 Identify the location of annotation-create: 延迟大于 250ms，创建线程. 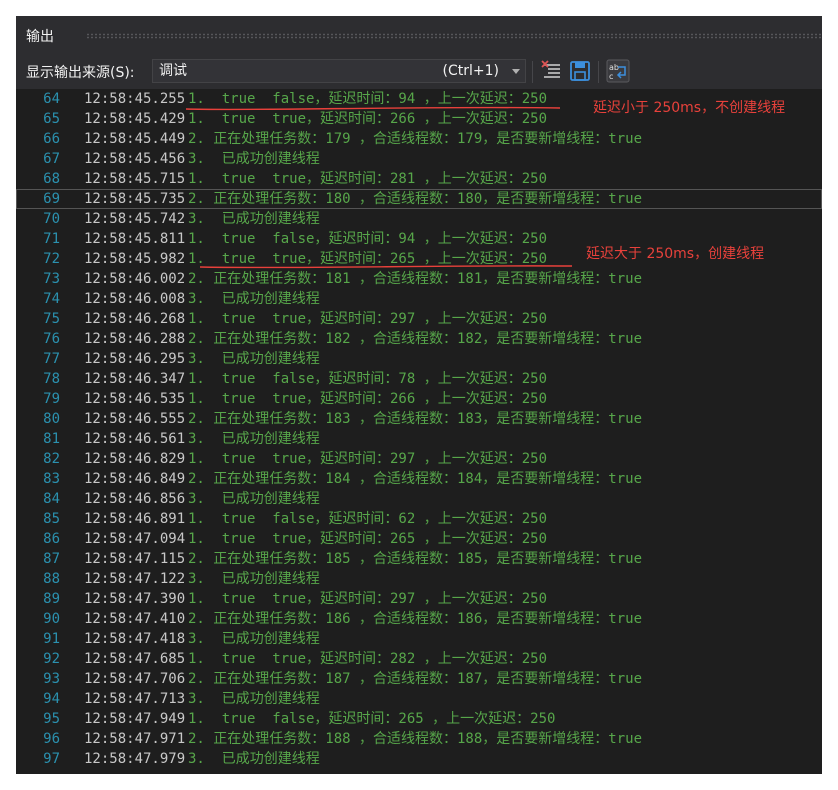
(675, 254).